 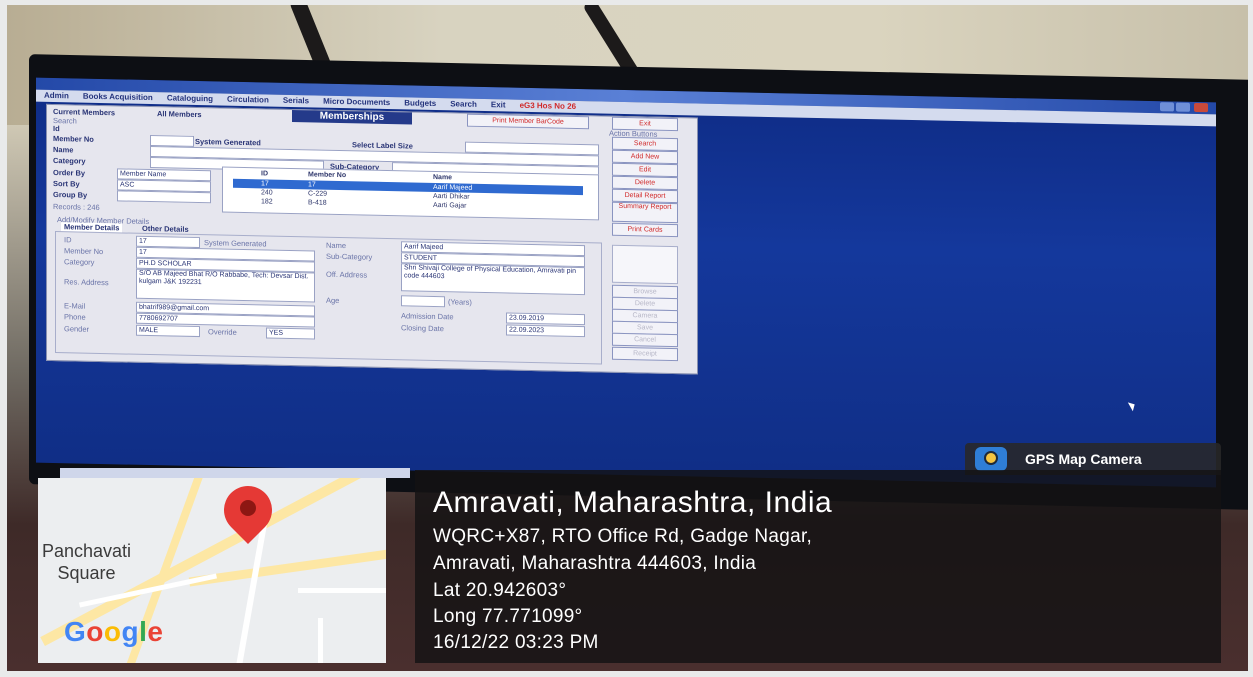 What do you see at coordinates (212, 570) in the screenshot?
I see `map-thumbnail: Panchavati Square Google` at bounding box center [212, 570].